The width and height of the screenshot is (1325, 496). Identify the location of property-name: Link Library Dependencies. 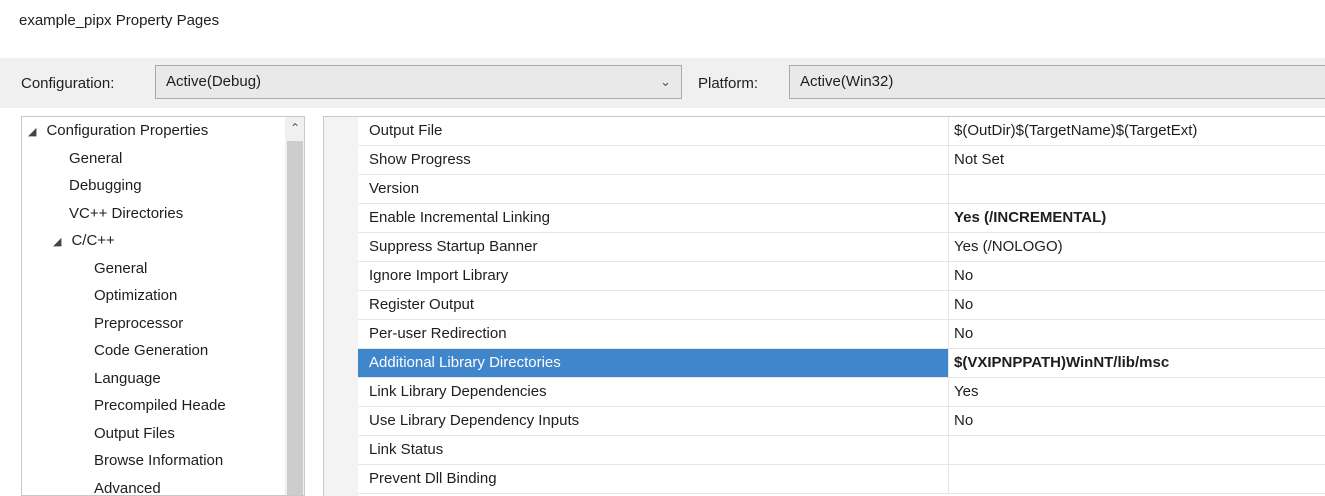
(458, 391).